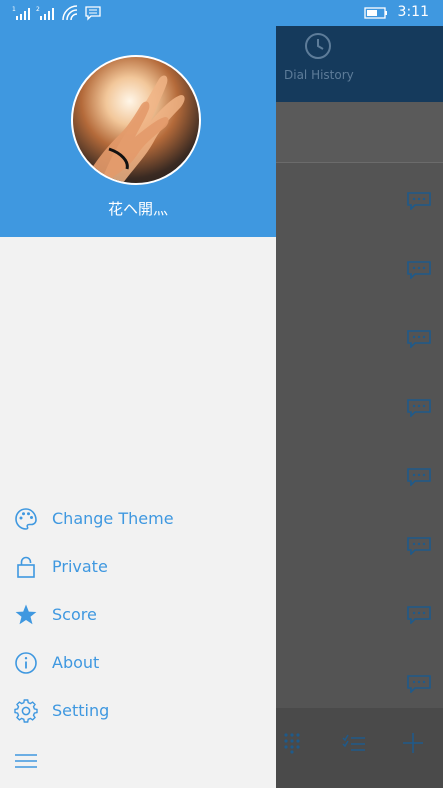  I want to click on clock: 3:11, so click(413, 12).